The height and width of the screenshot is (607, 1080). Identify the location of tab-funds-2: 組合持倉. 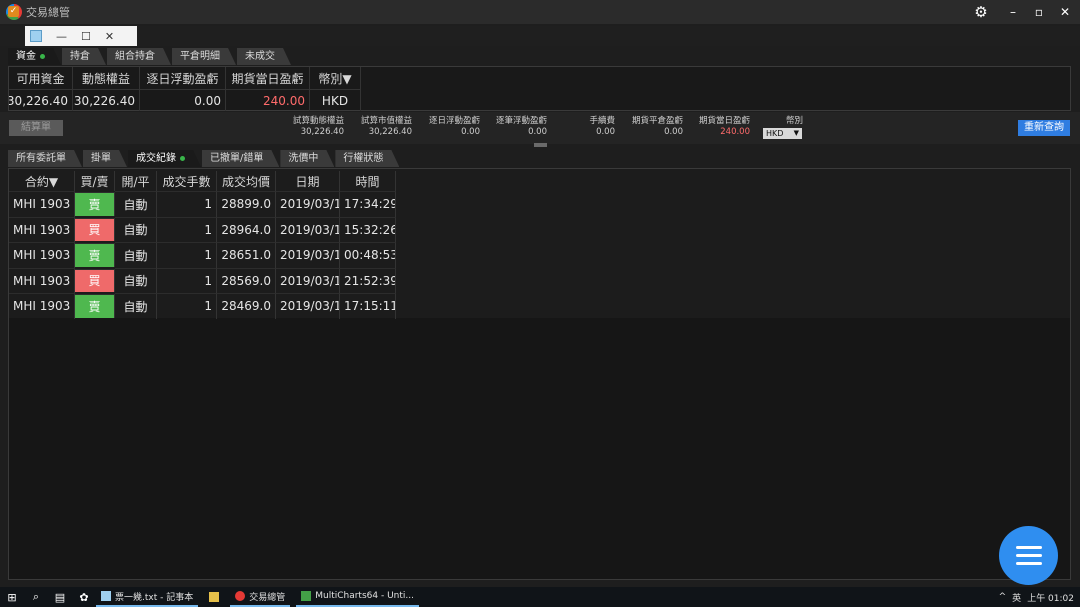
(139, 56).